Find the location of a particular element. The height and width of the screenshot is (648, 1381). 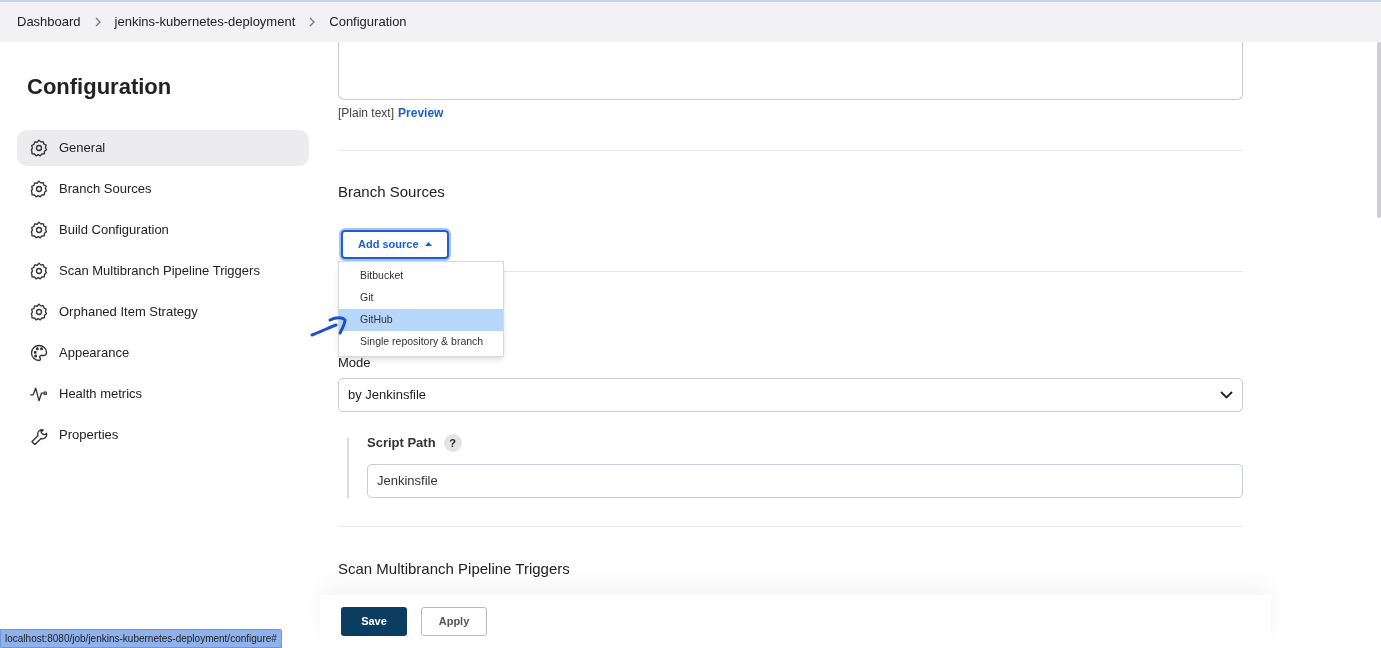

description-field is located at coordinates (790, 71).